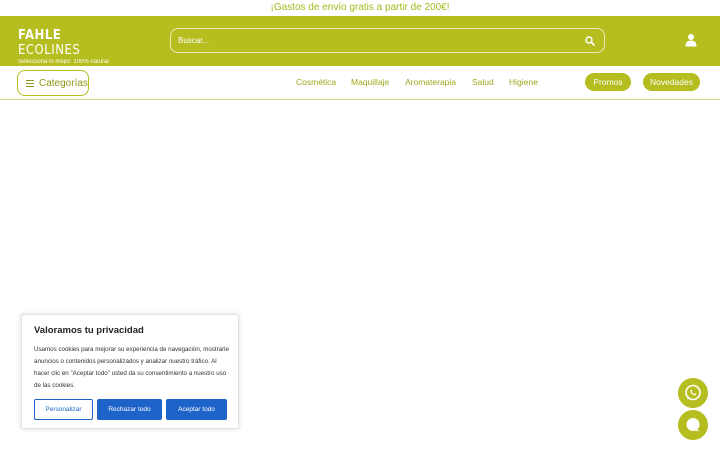 This screenshot has height=450, width=720. Describe the element at coordinates (30, 83) in the screenshot. I see `menu-icon` at that location.